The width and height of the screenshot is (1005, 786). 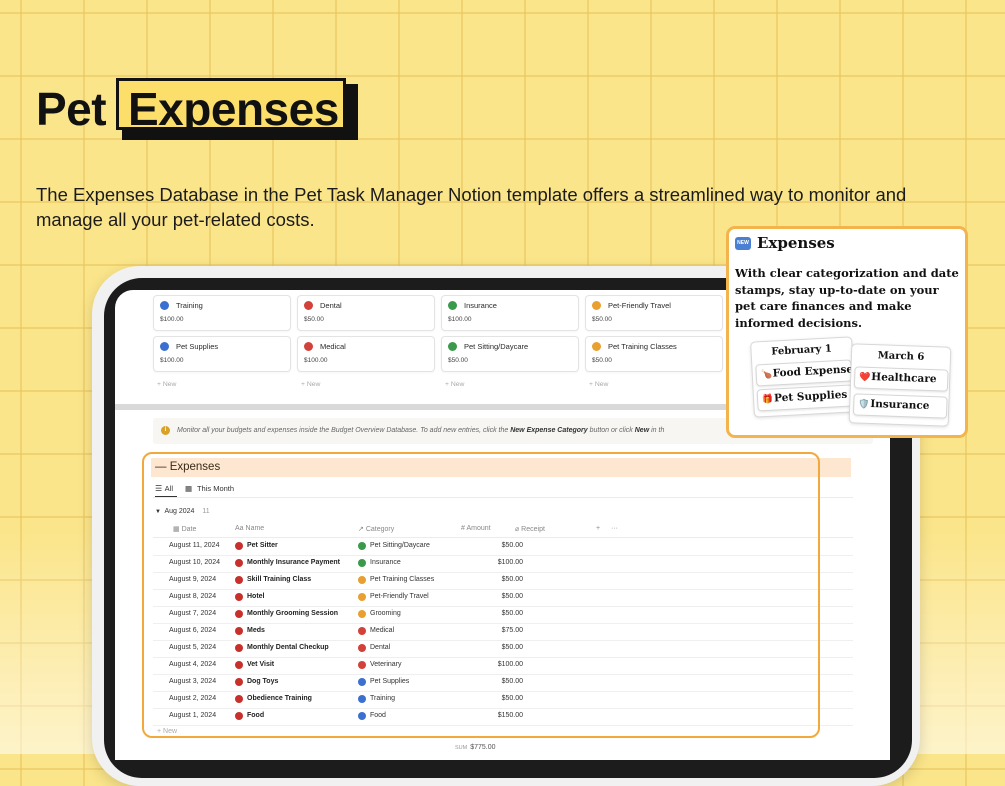 What do you see at coordinates (292, 613) in the screenshot?
I see `row-name: Monthly Grooming Session` at bounding box center [292, 613].